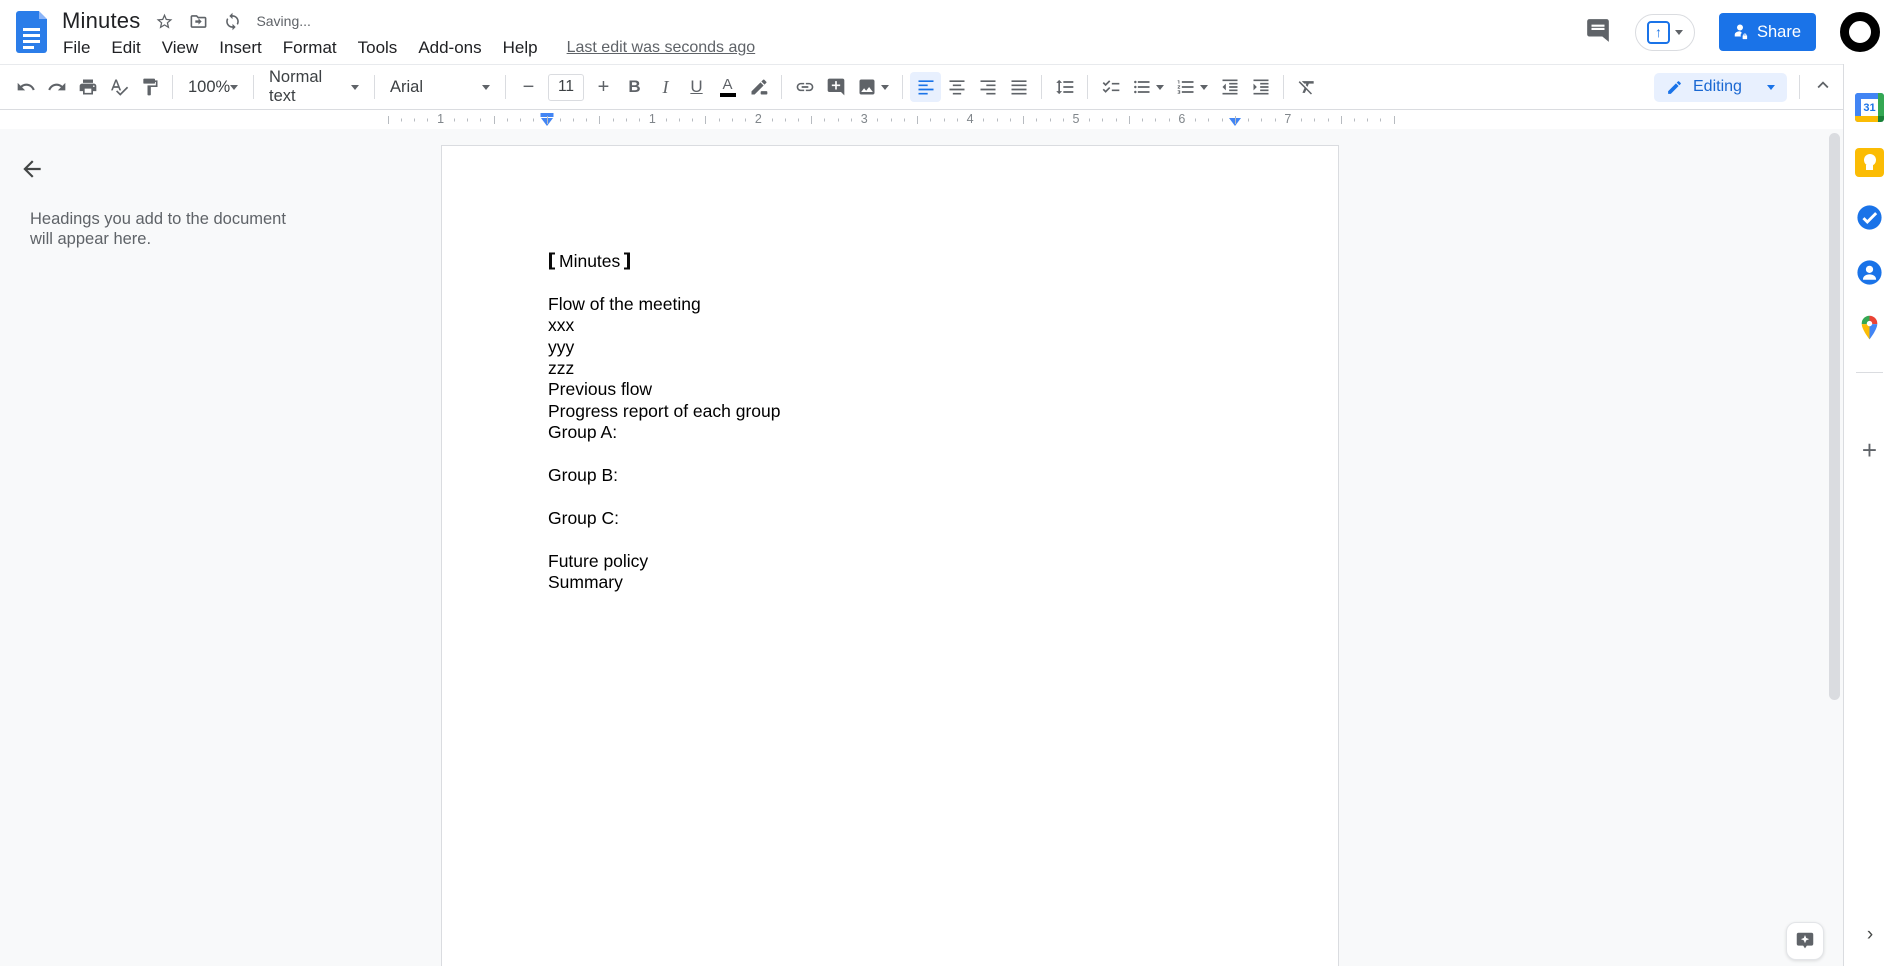 The height and width of the screenshot is (966, 1894). What do you see at coordinates (440, 87) in the screenshot?
I see `font-select: Arial` at bounding box center [440, 87].